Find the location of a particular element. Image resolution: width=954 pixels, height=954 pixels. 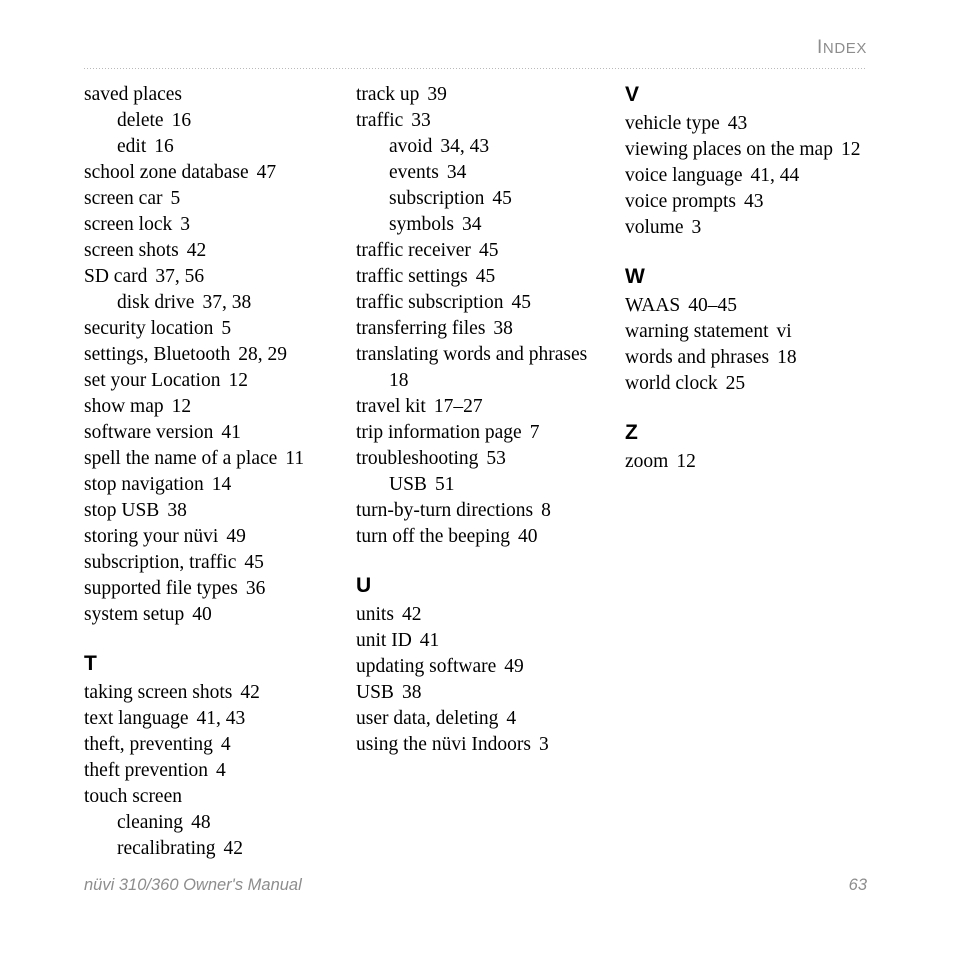

index-entry-pages: 40–45 is located at coordinates (713, 305).